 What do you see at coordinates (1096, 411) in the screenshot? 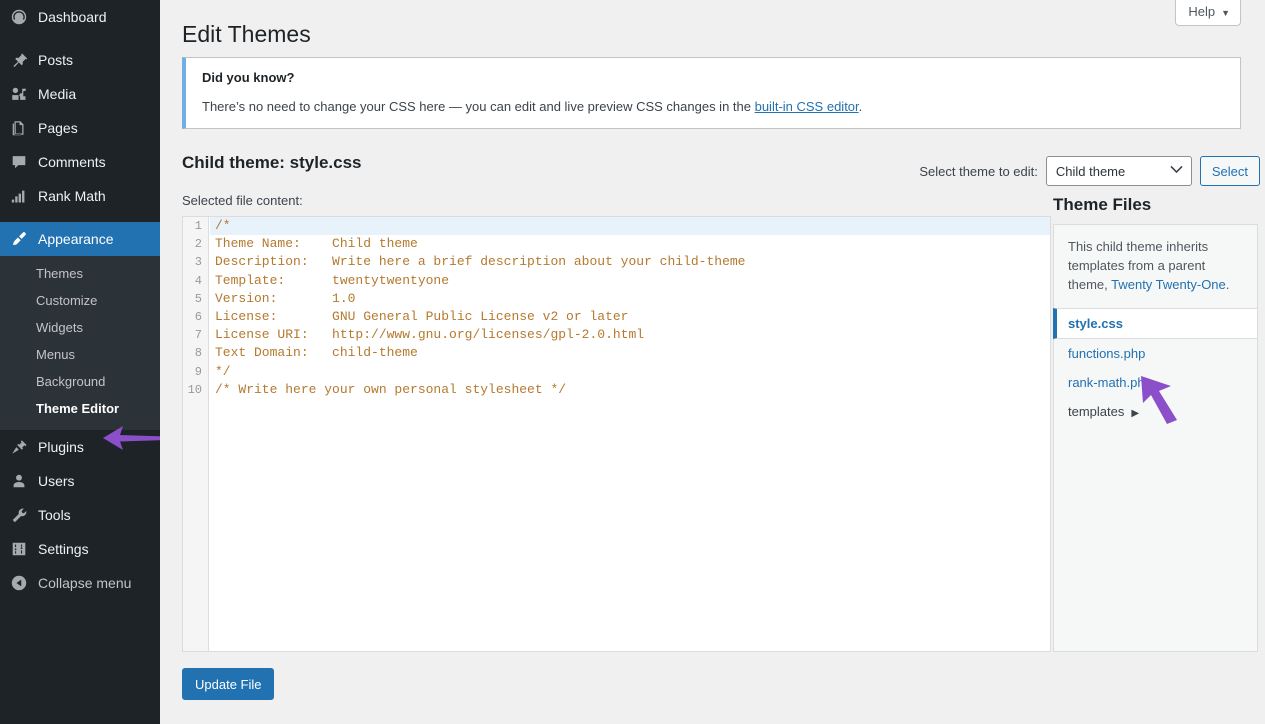
I see `folder-label: templates` at bounding box center [1096, 411].